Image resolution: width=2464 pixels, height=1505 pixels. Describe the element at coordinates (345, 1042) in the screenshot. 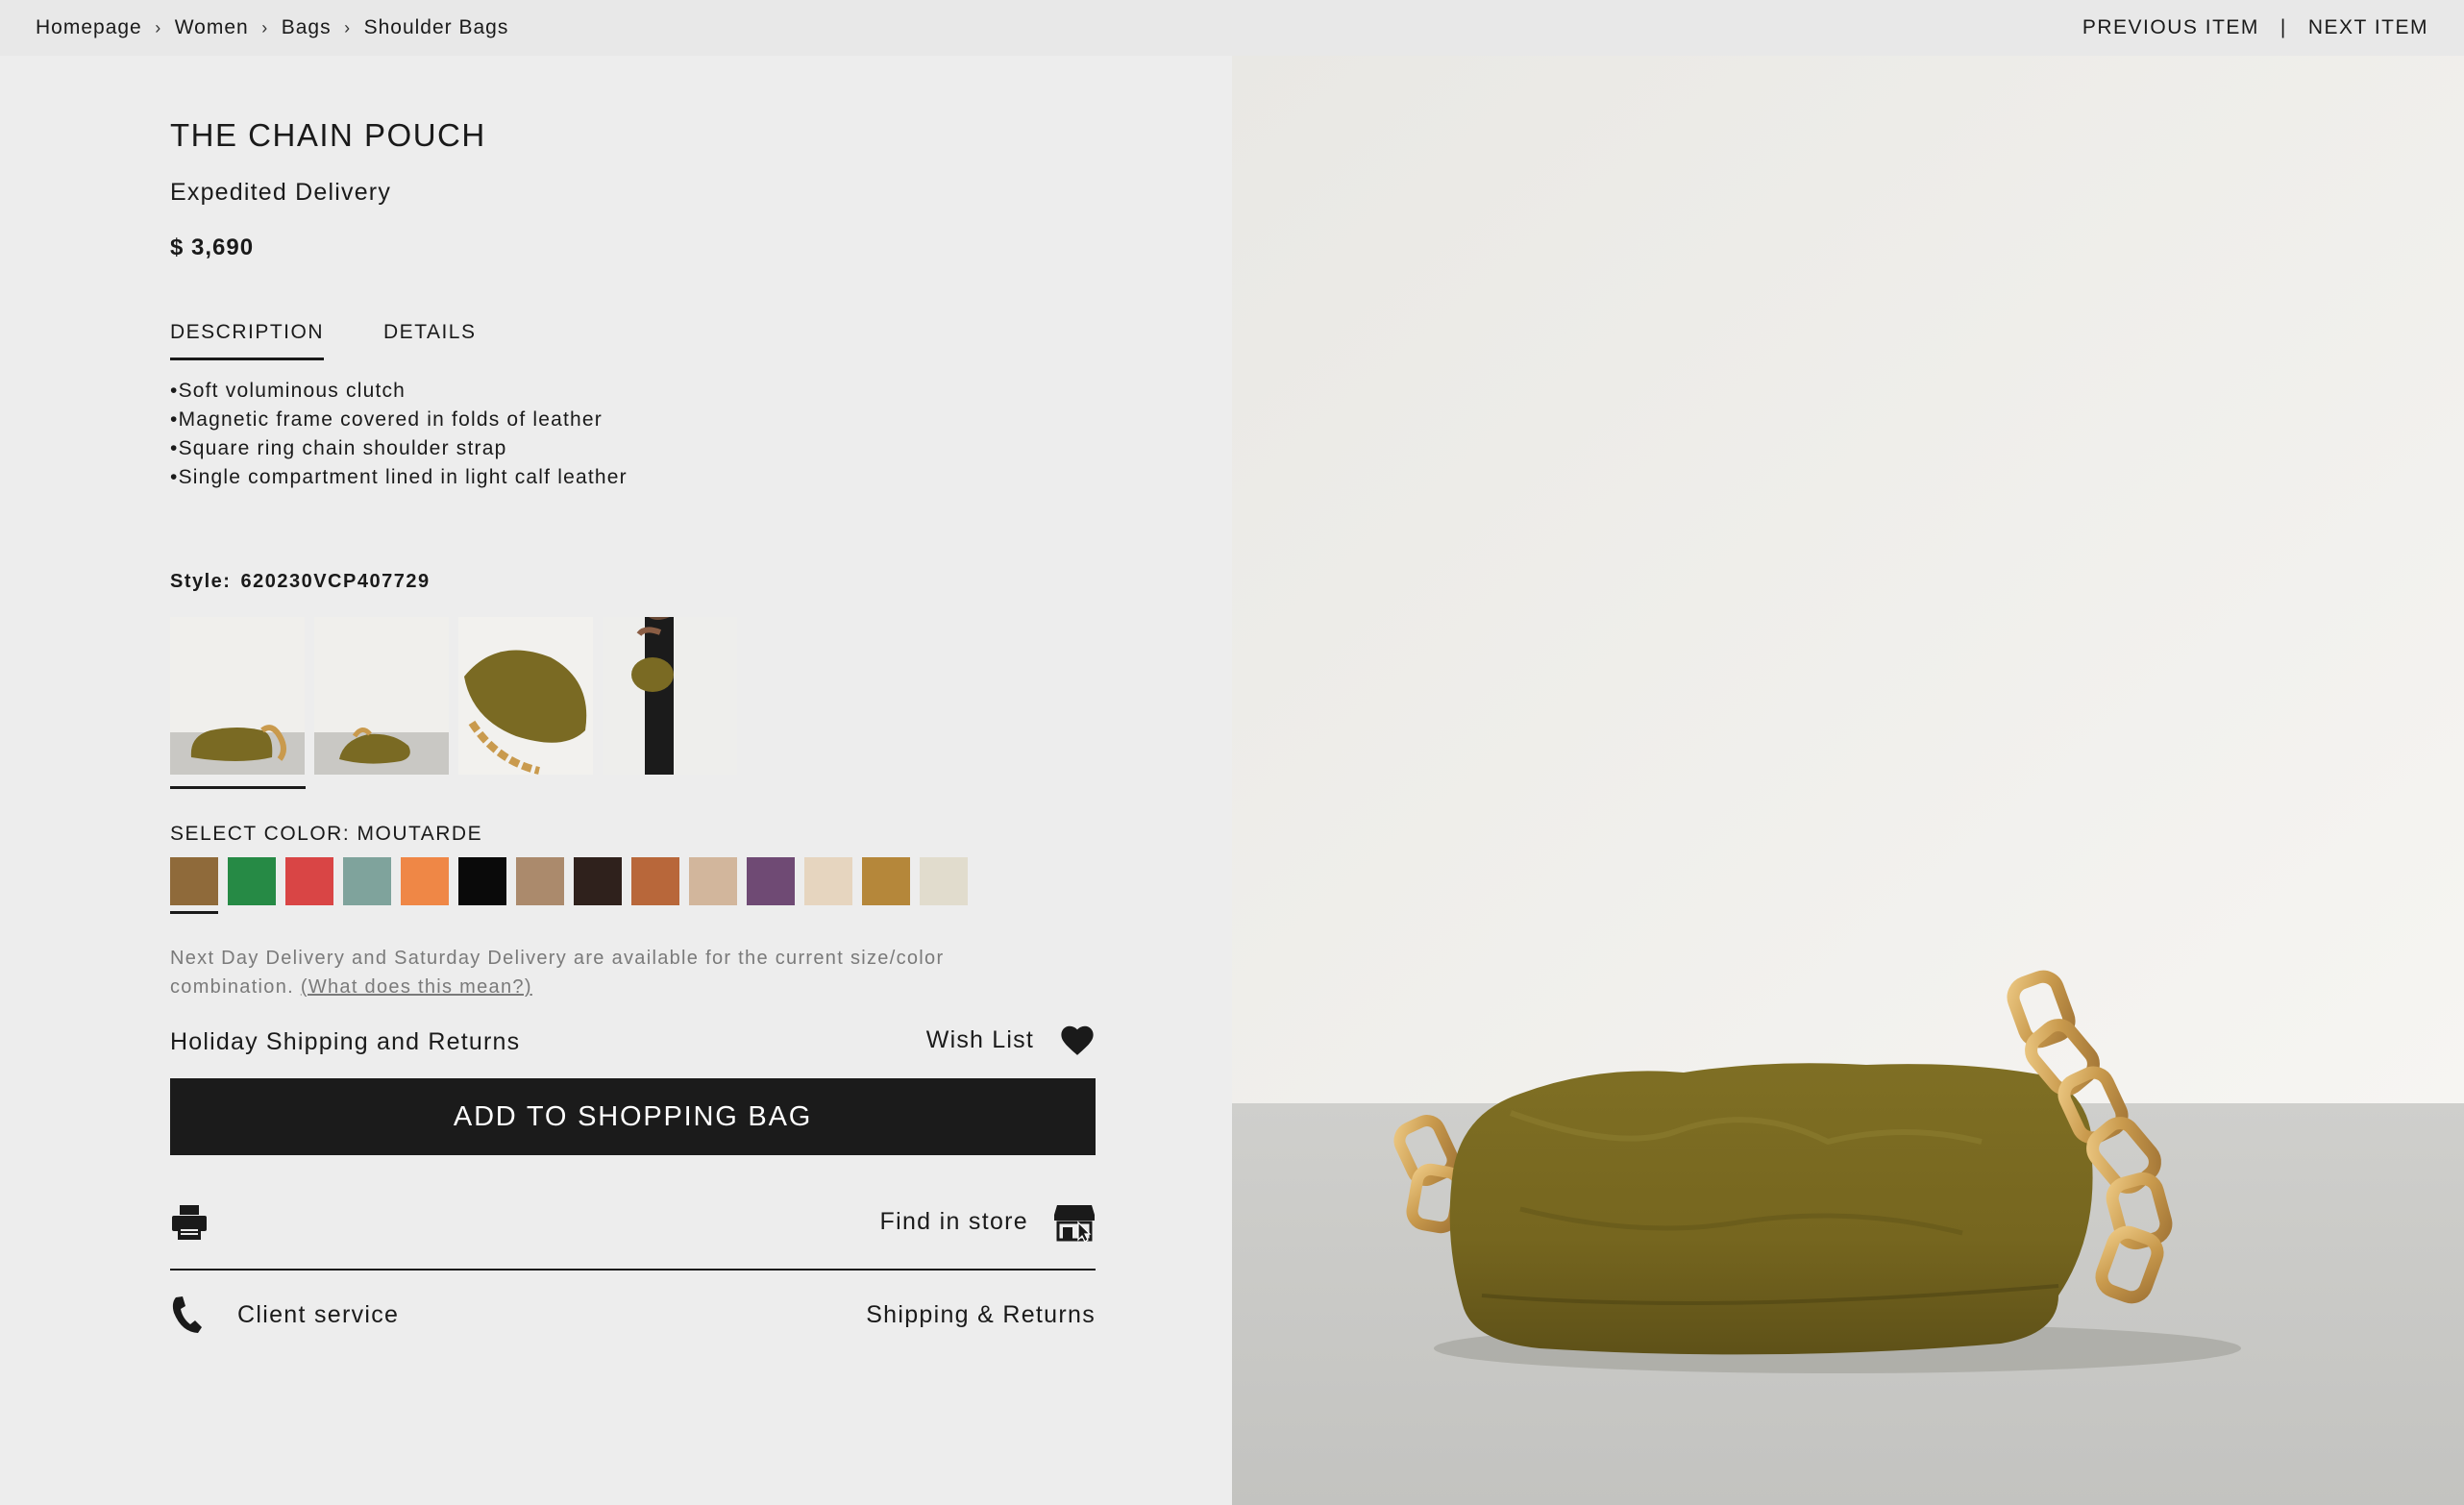

I see `holiday-shipping-link: Holiday Shipping and Returns` at that location.